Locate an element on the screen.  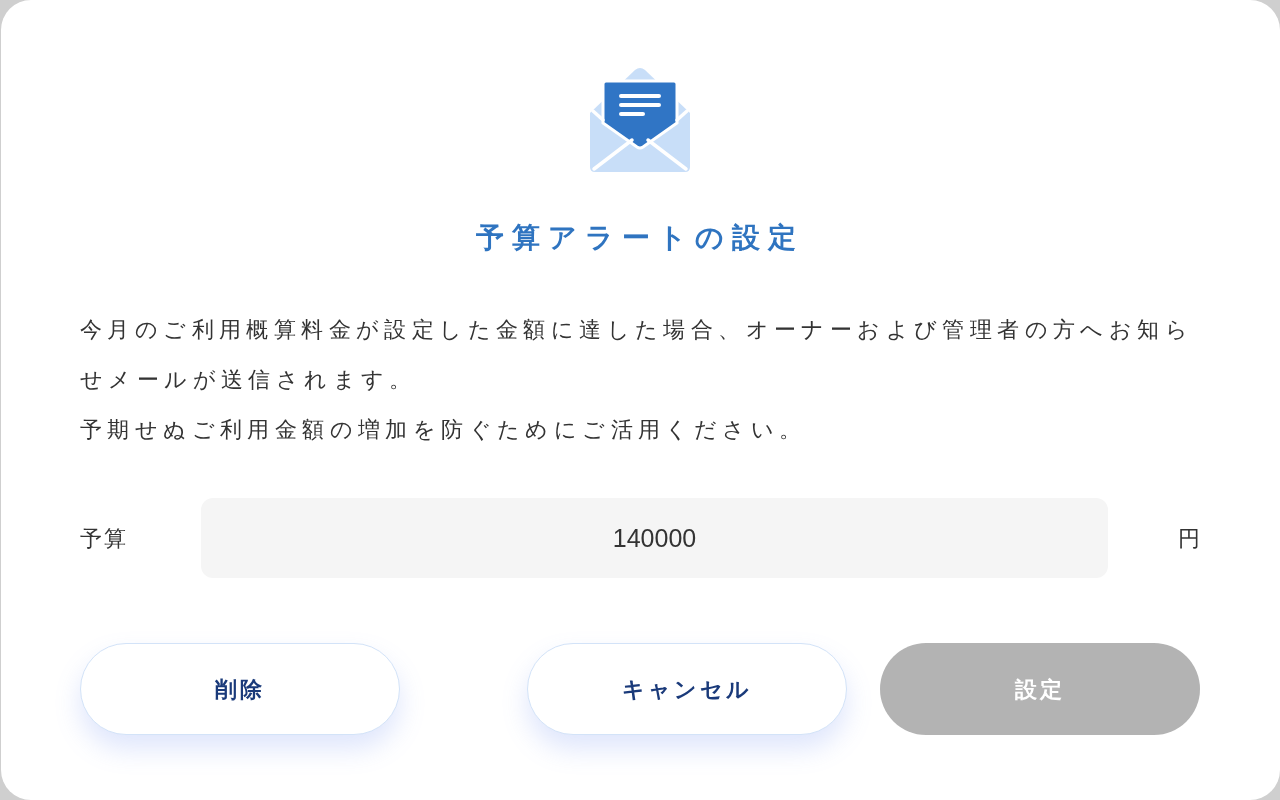
envelope-letter-icon is located at coordinates (640, 119).